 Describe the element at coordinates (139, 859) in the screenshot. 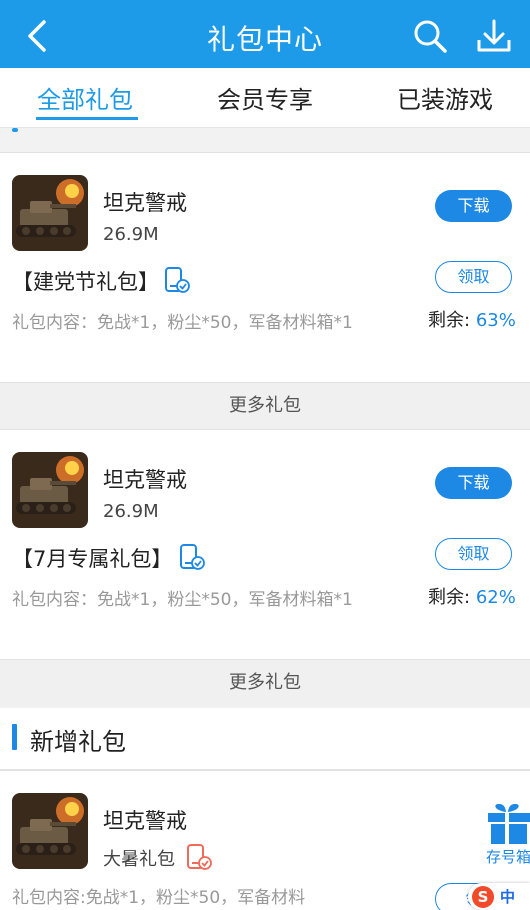

I see `gift-name: 大暑礼包` at that location.